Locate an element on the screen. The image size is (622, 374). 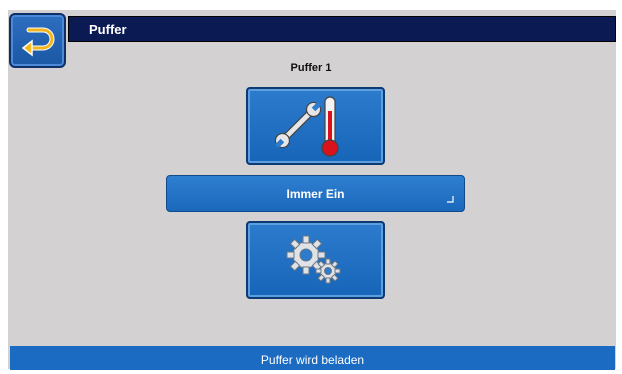
back-button is located at coordinates (37, 40).